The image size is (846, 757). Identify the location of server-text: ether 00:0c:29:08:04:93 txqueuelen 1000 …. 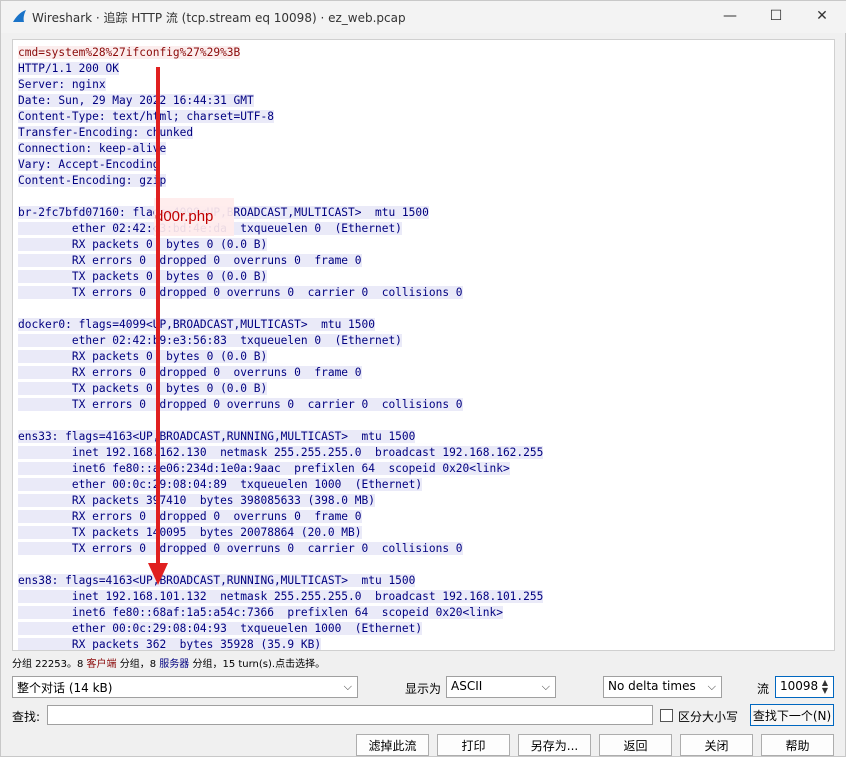
(220, 628).